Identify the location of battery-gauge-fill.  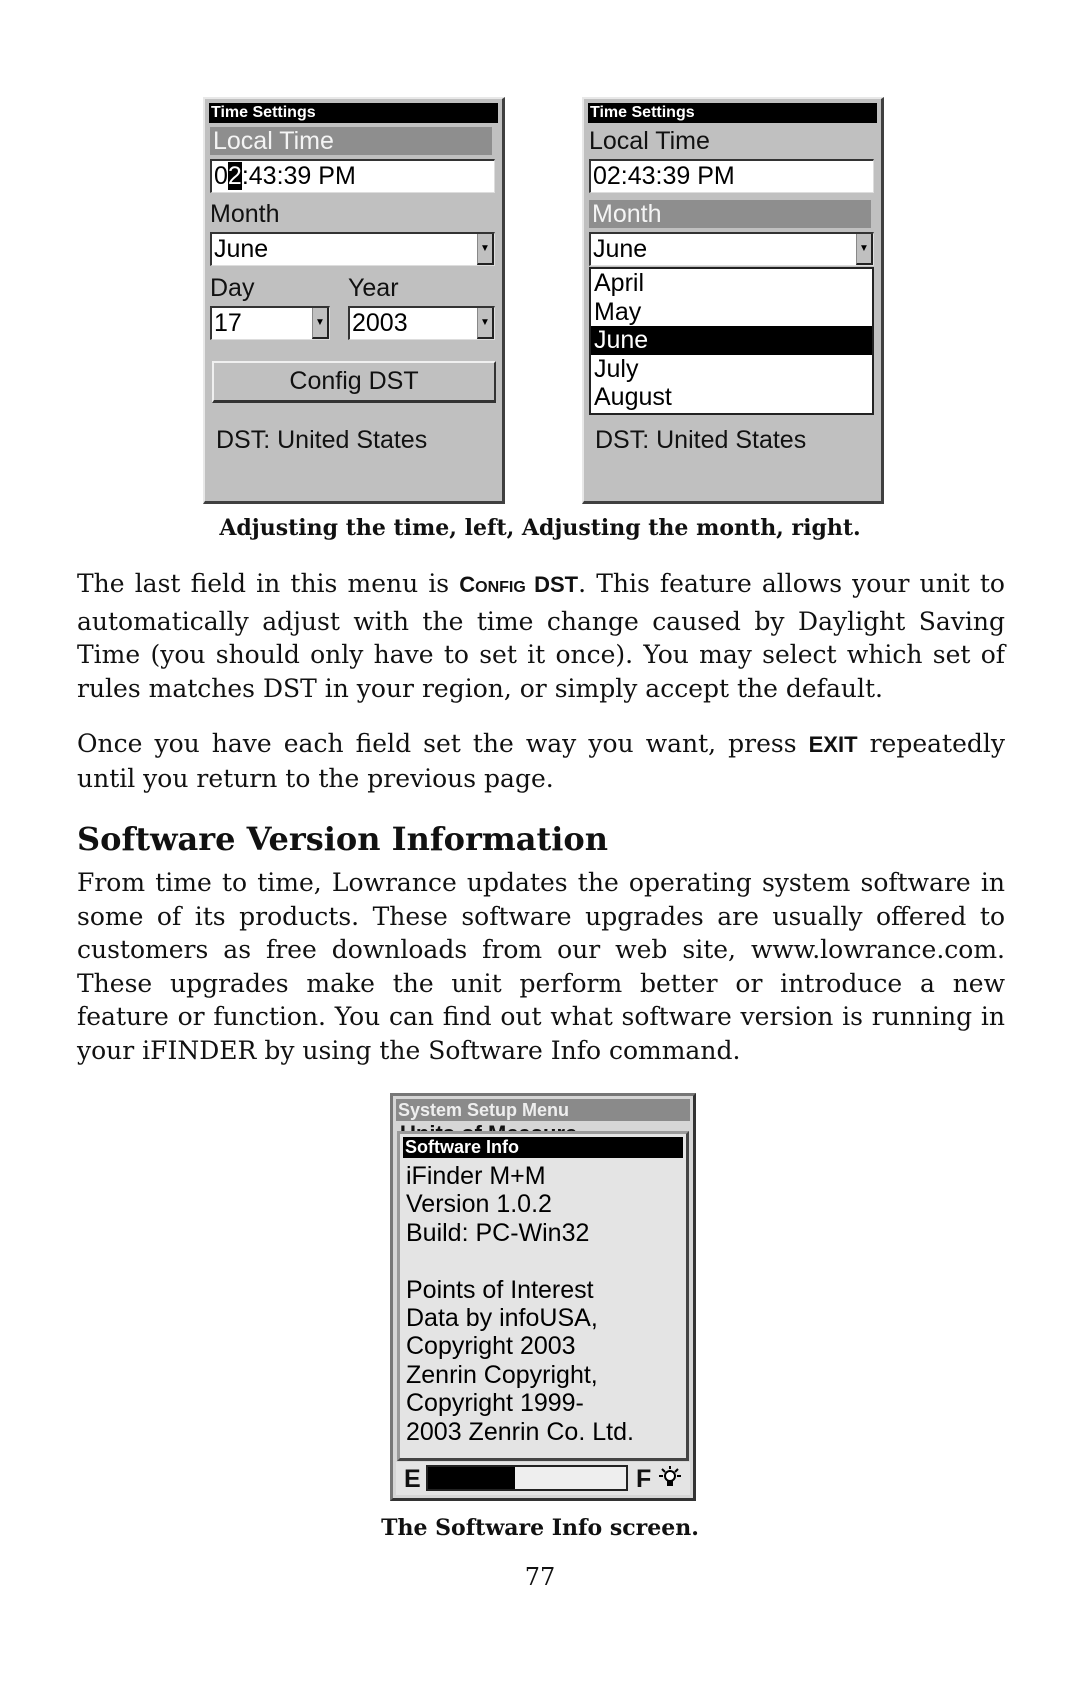
(472, 1478).